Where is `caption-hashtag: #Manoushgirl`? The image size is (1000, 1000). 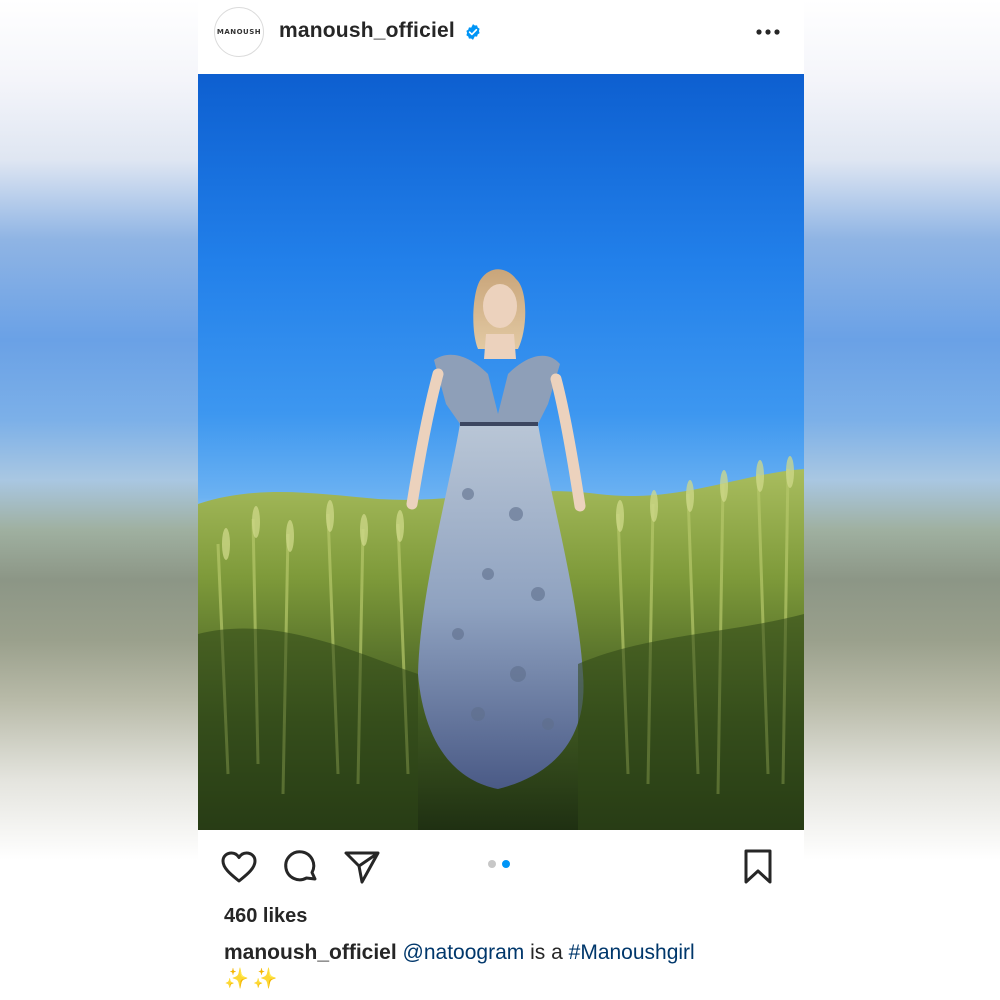 caption-hashtag: #Manoushgirl is located at coordinates (632, 952).